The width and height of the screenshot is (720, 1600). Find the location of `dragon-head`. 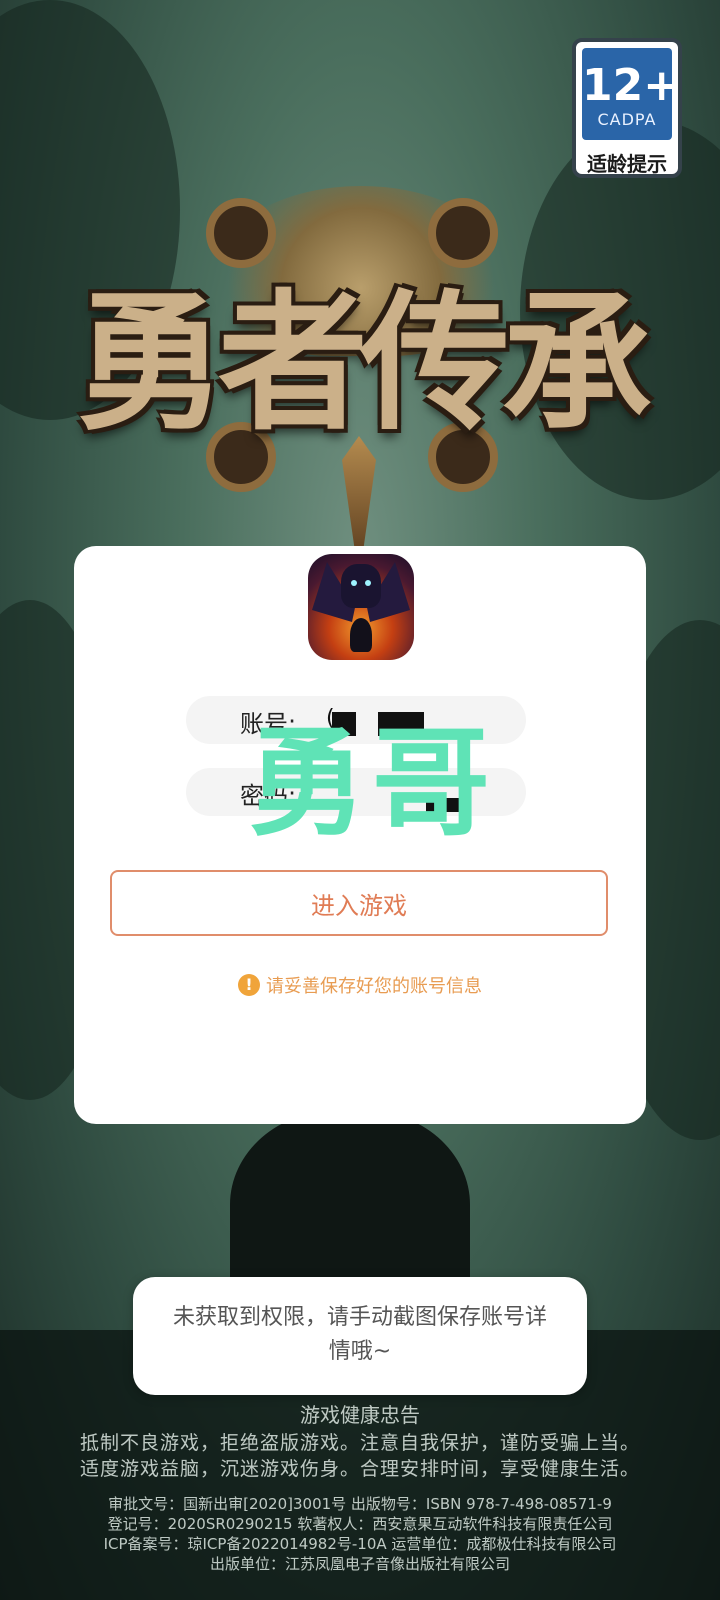

dragon-head is located at coordinates (361, 586).